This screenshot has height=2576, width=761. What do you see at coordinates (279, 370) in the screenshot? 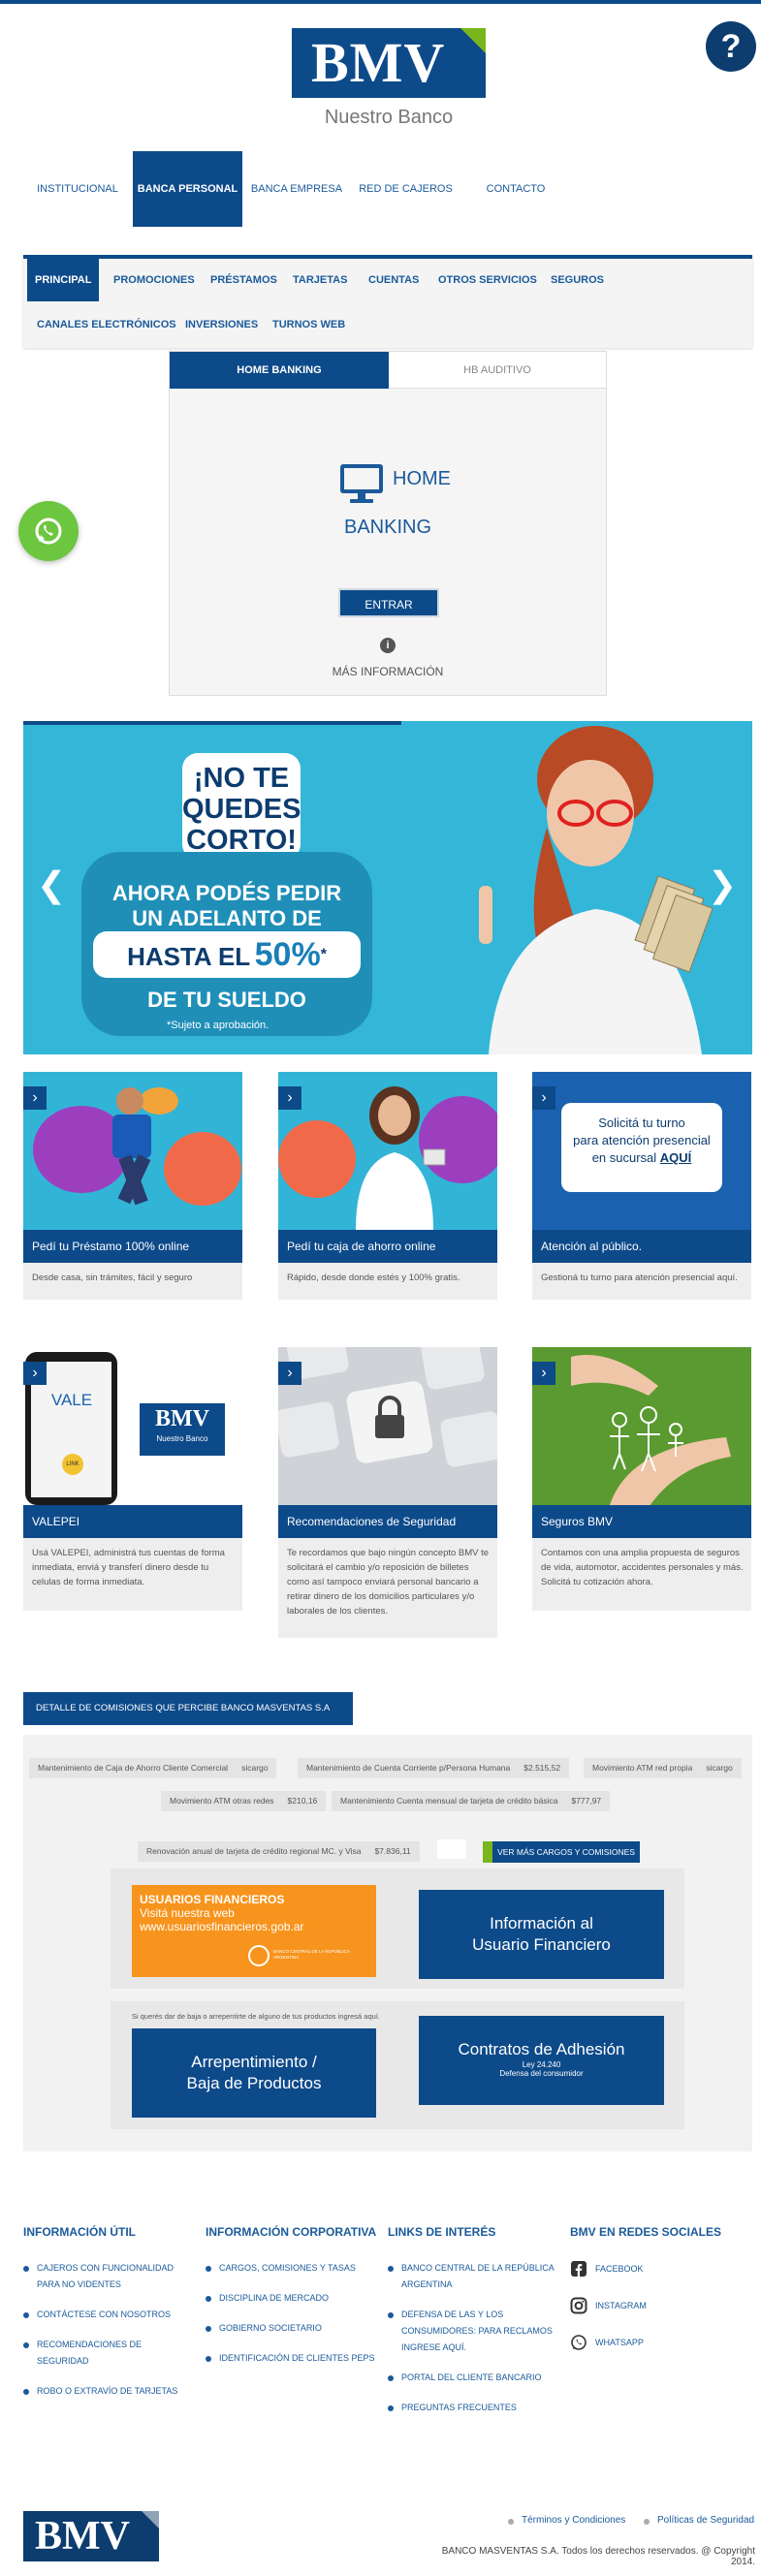
I see `tab-home-banking: HOME BANKING` at bounding box center [279, 370].